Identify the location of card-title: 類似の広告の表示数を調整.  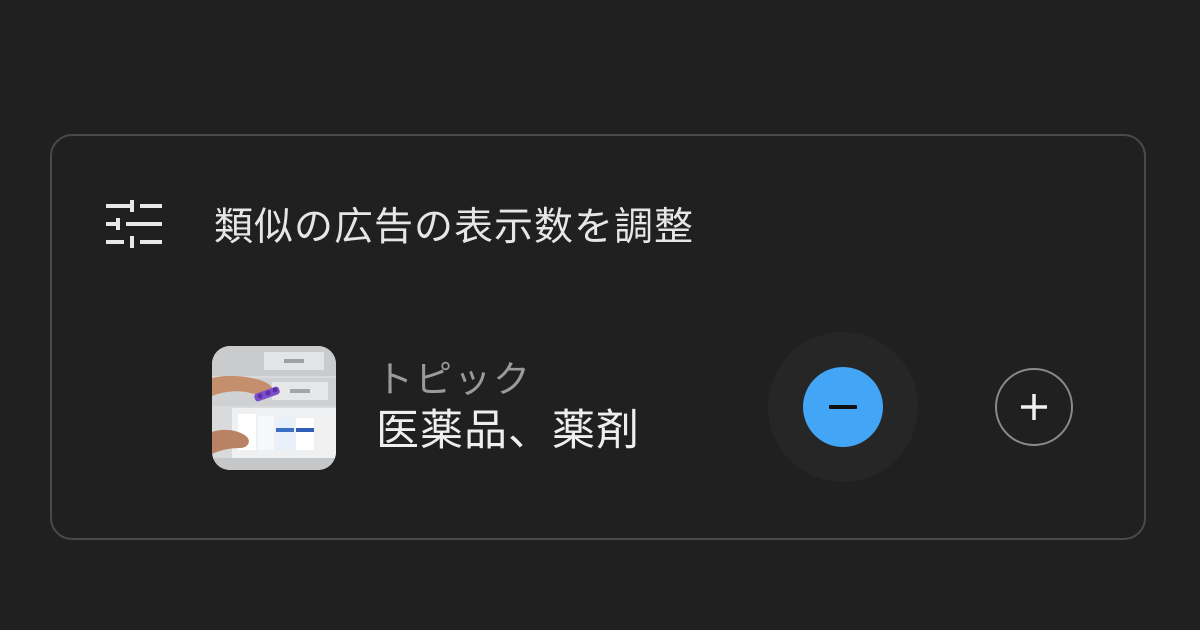
(454, 227).